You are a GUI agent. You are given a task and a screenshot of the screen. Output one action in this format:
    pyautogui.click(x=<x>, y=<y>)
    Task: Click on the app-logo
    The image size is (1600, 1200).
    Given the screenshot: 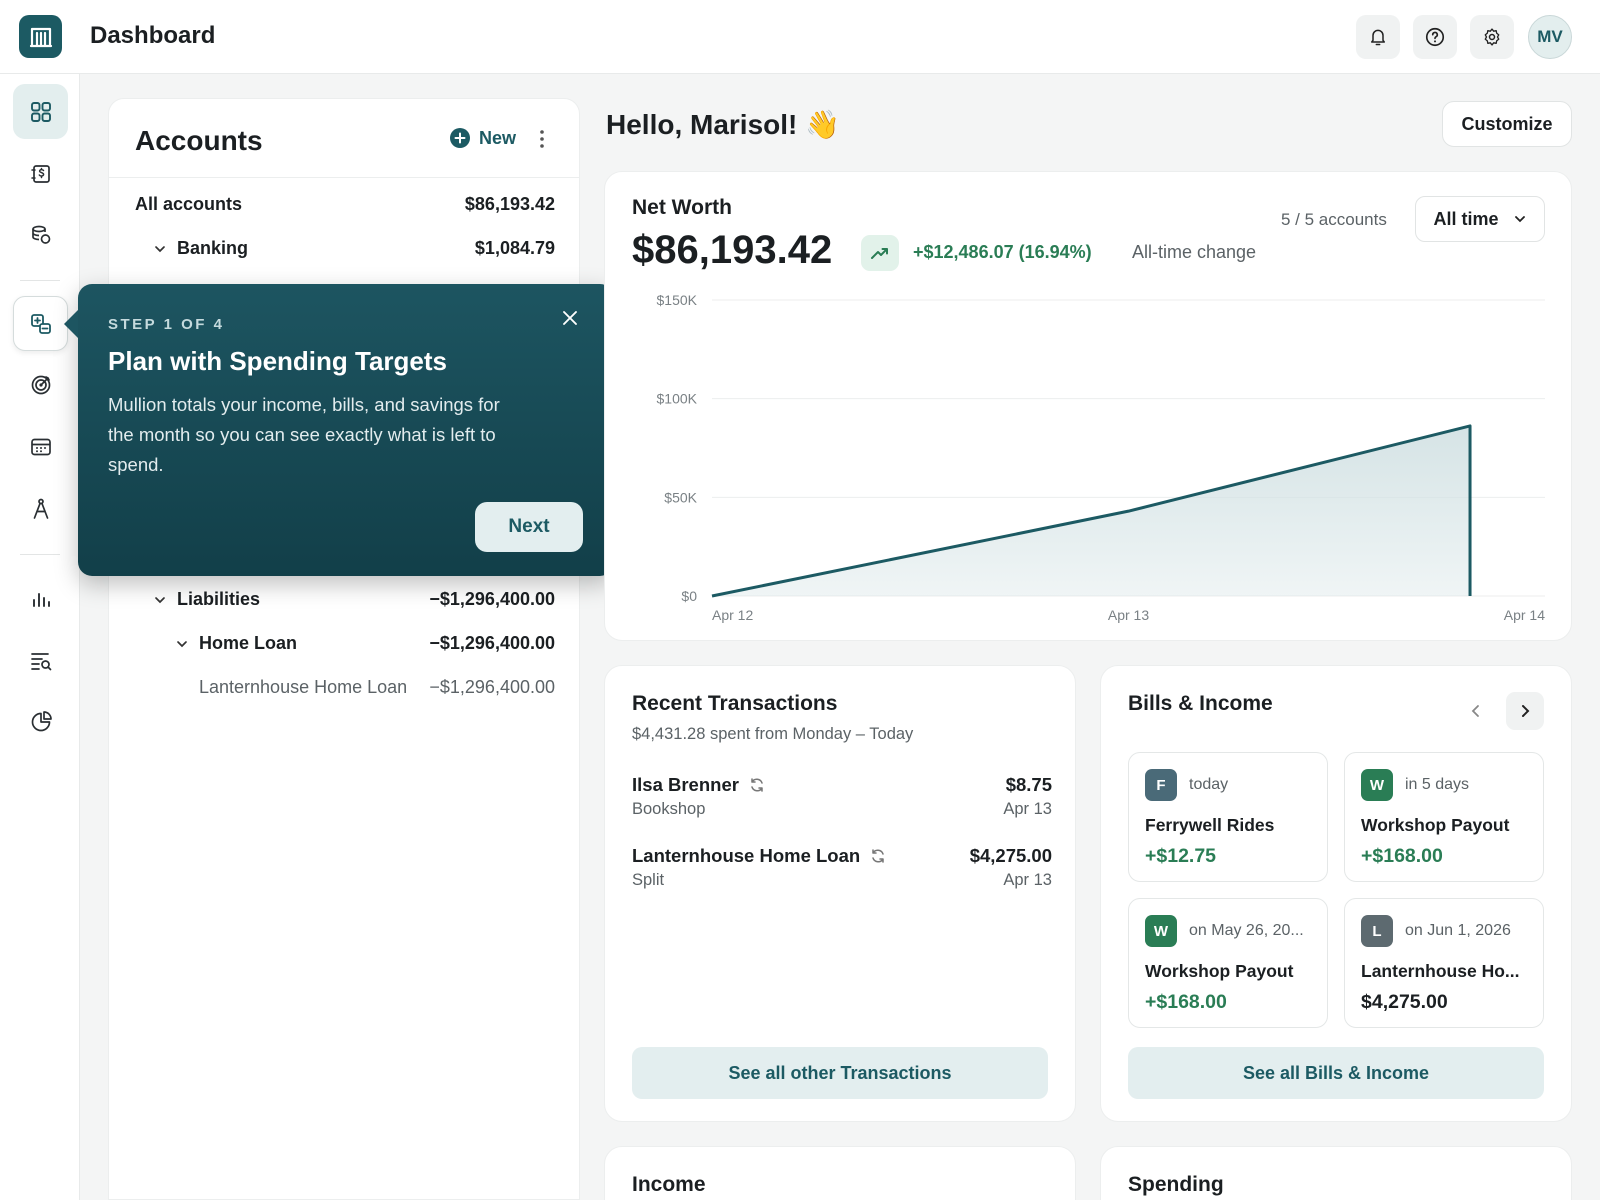 What is the action you would take?
    pyautogui.click(x=40, y=36)
    